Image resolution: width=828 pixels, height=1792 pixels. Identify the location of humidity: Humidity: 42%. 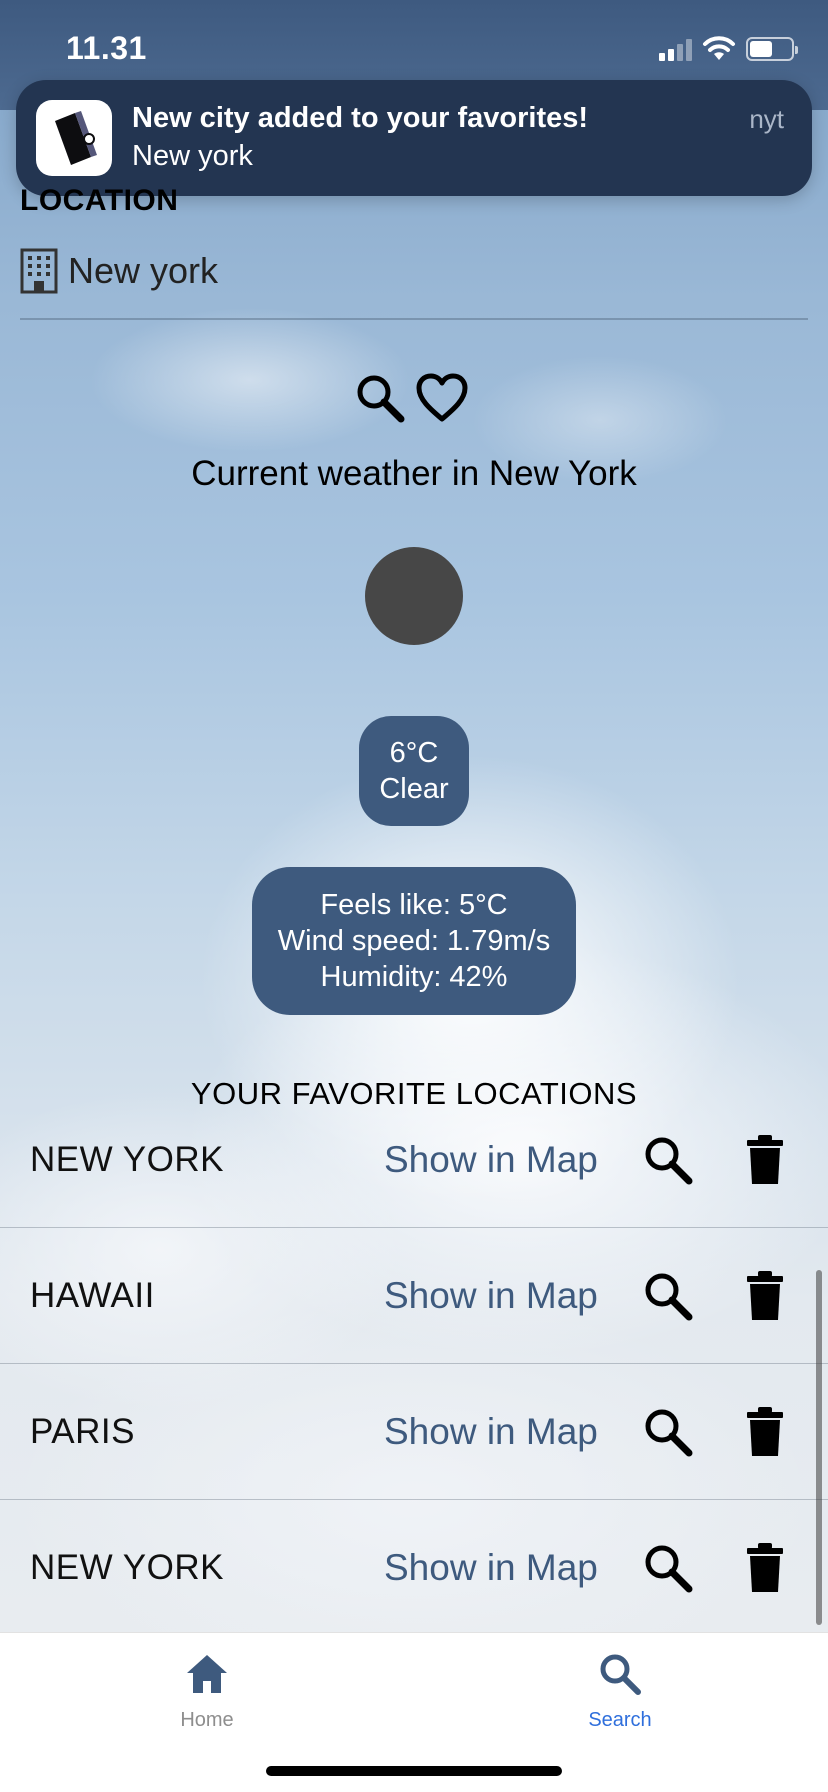
(414, 977).